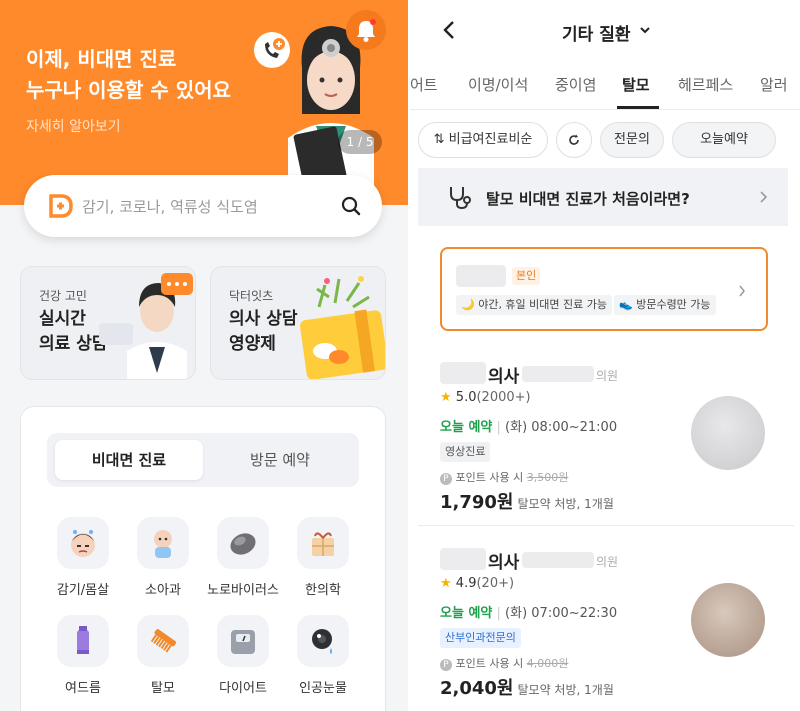  Describe the element at coordinates (529, 613) in the screenshot. I see `hours: 오늘 예약 | (화) 07:00~22:30` at that location.